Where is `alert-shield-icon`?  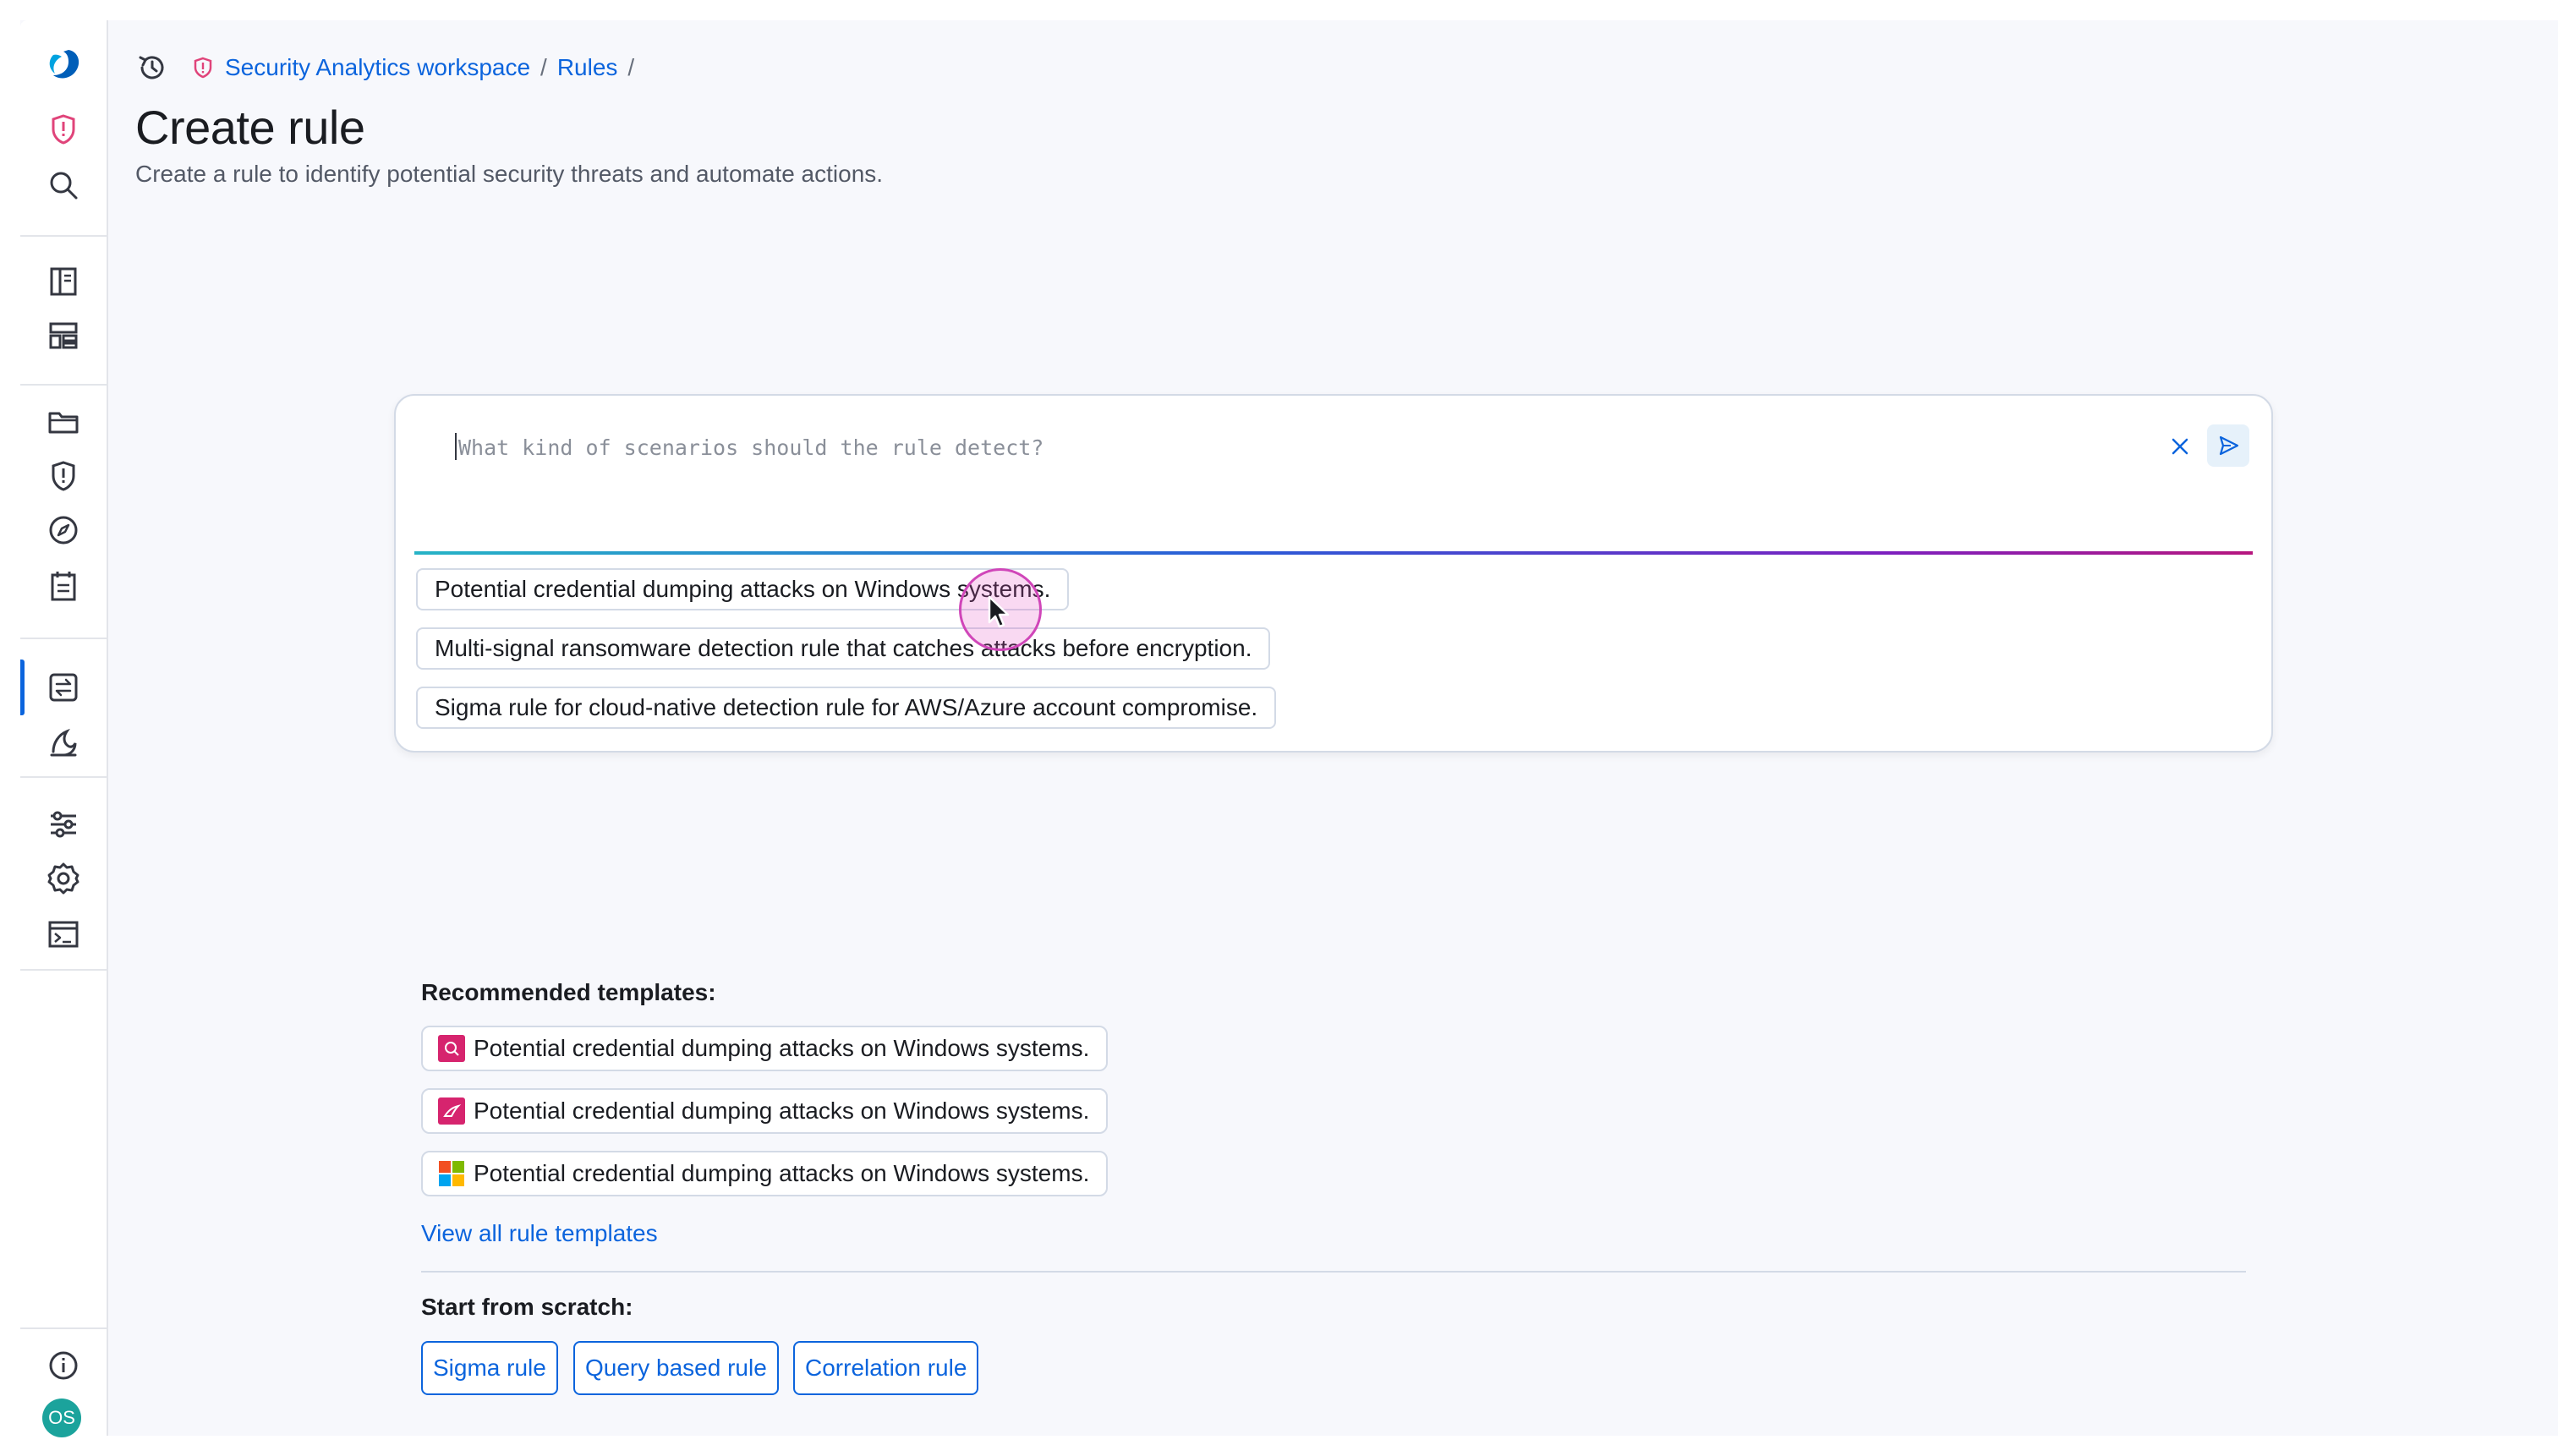
alert-shield-icon is located at coordinates (64, 476).